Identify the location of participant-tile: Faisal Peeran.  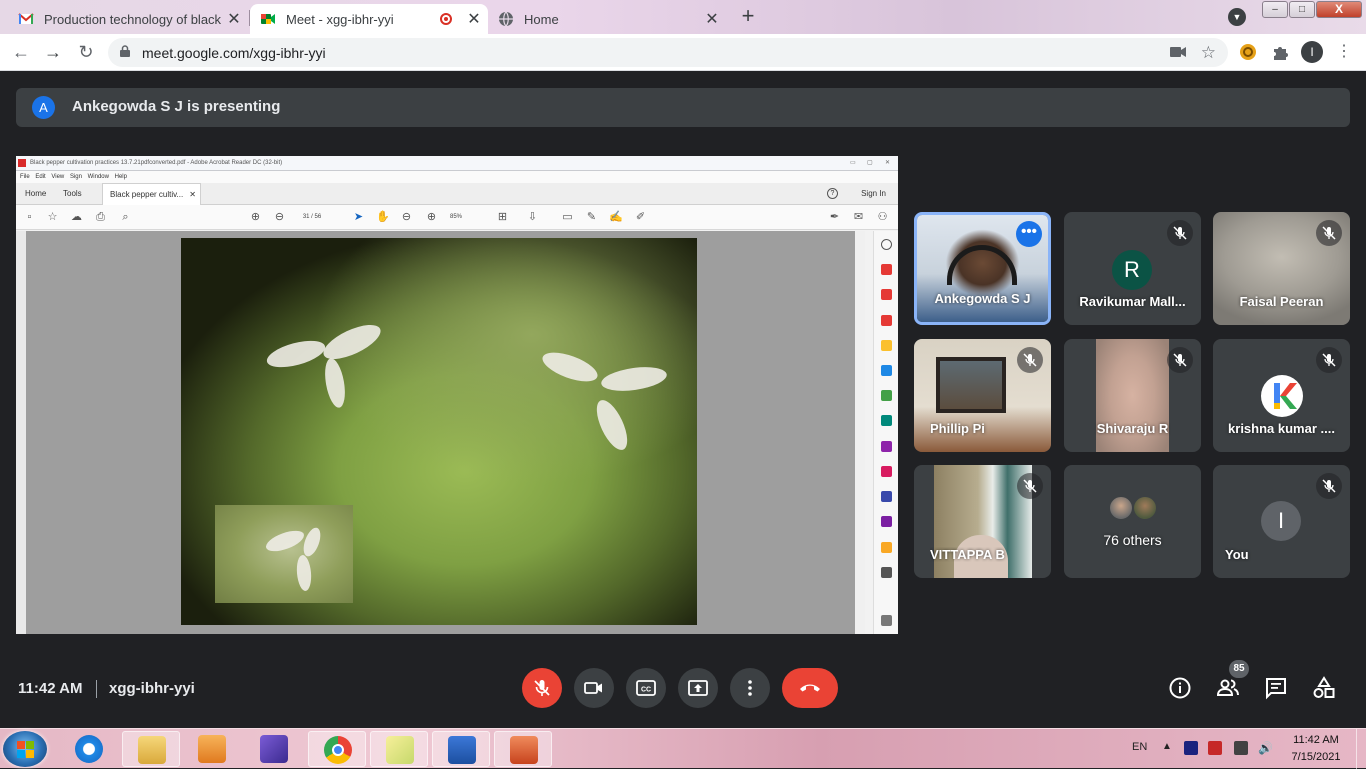
(1281, 268).